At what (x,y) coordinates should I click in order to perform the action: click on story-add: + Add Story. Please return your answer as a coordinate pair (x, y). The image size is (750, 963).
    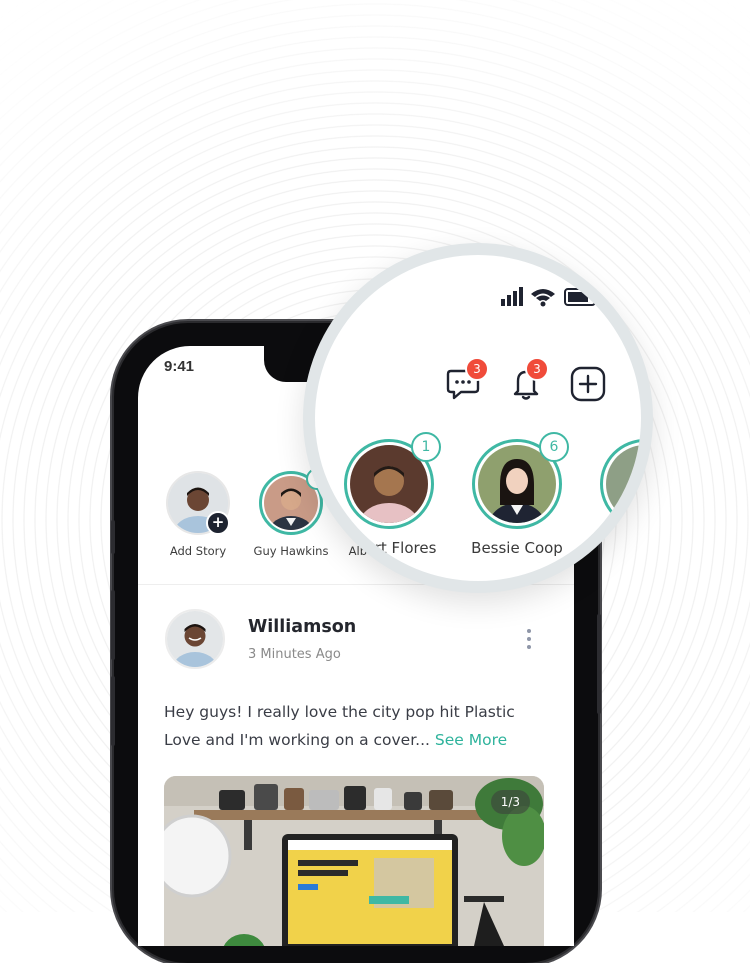
    Looking at the image, I should click on (198, 514).